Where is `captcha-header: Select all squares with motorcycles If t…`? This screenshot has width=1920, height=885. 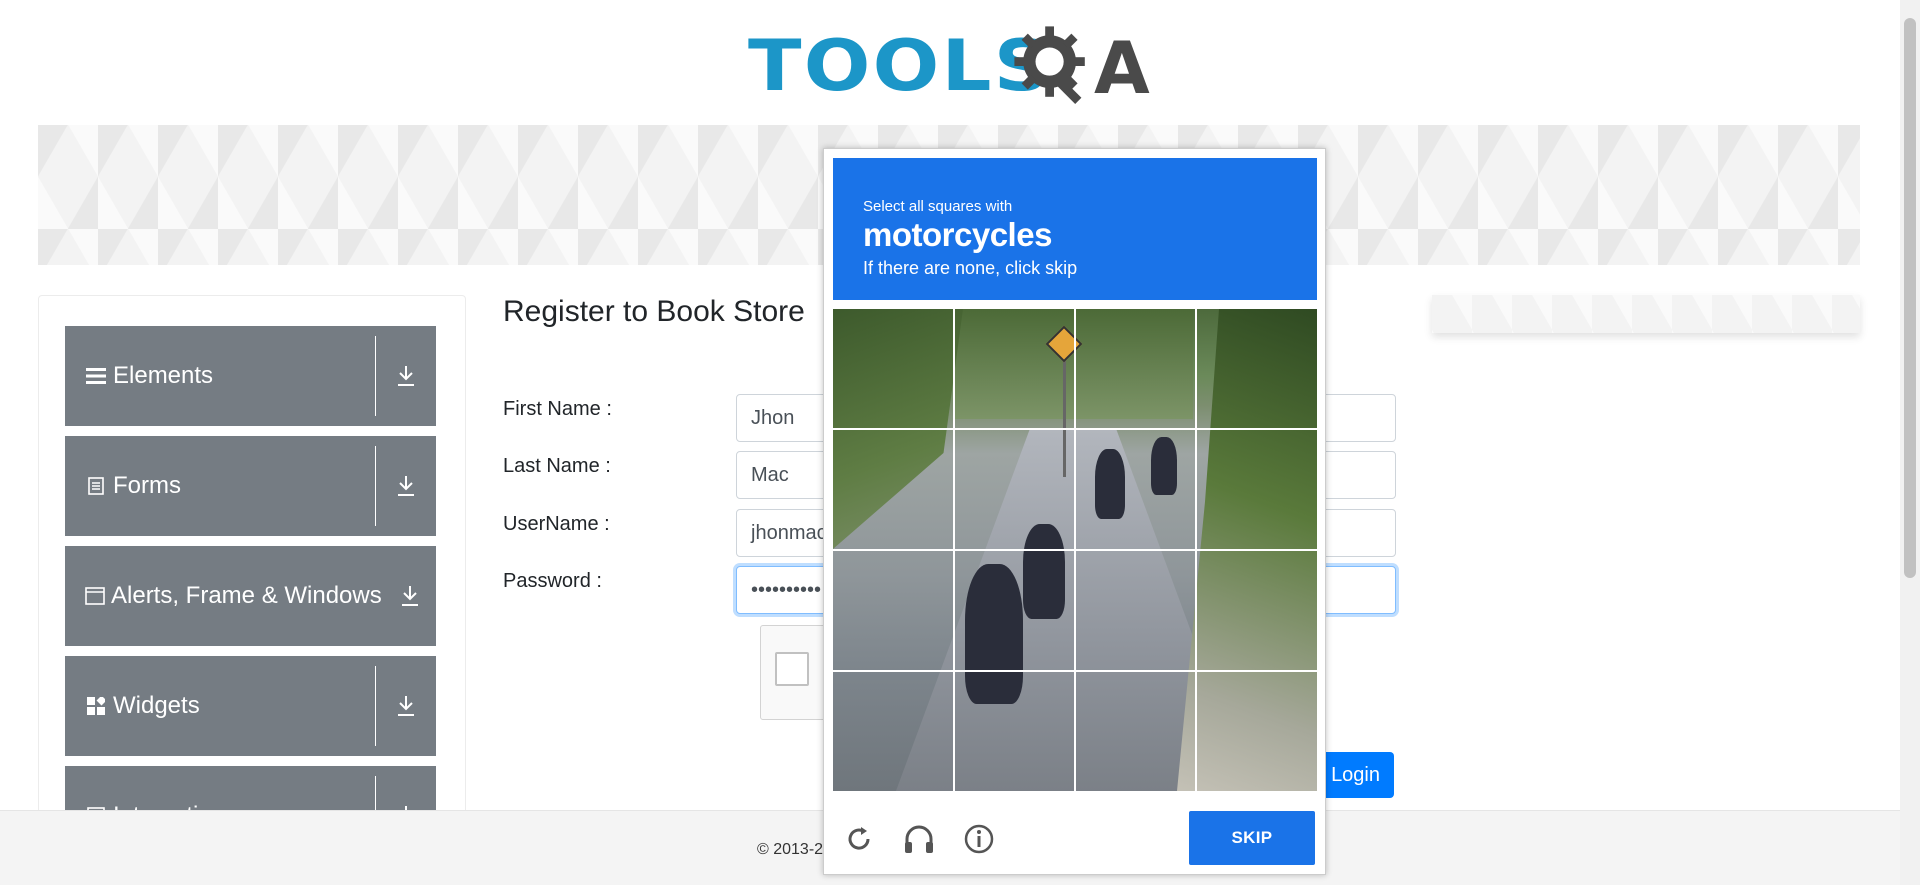 captcha-header: Select all squares with motorcycles If t… is located at coordinates (1075, 229).